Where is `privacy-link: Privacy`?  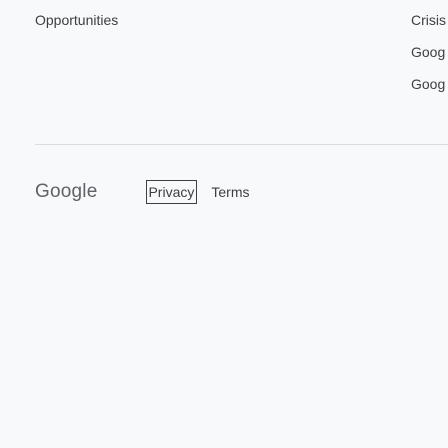 privacy-link: Privacy is located at coordinates (172, 192).